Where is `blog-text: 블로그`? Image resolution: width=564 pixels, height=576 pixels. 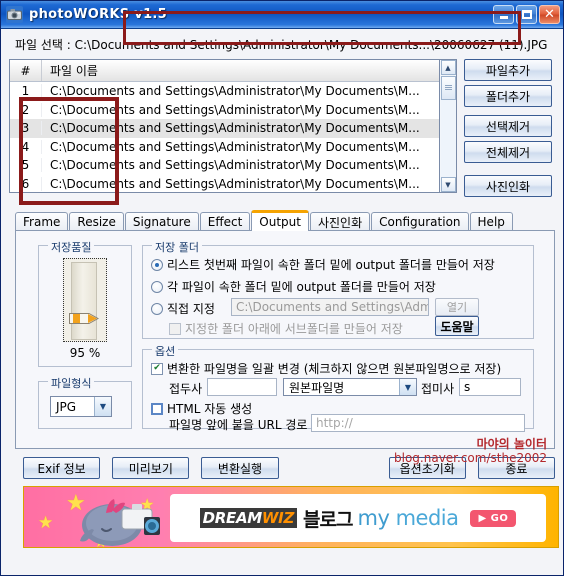 blog-text: 블로그 is located at coordinates (328, 519).